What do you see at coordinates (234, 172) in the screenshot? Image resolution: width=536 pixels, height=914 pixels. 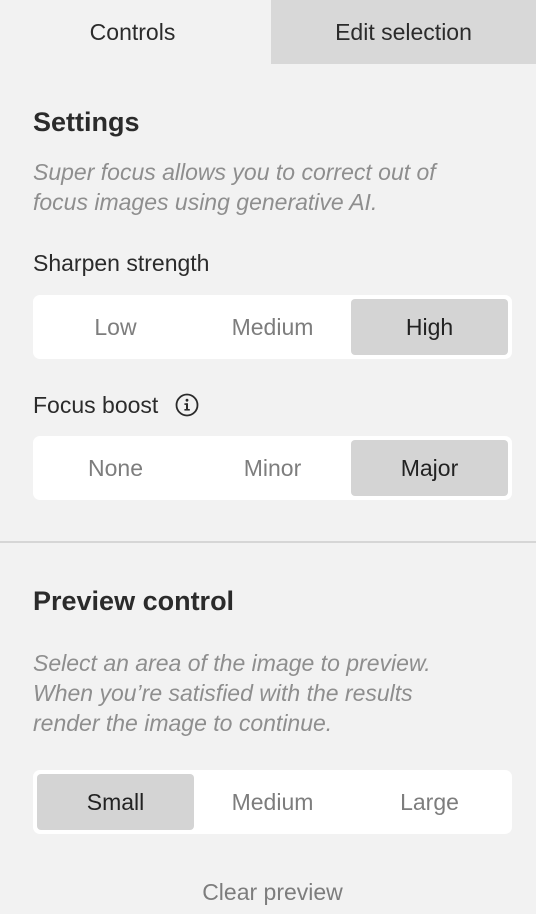 I see `settings-description-line-1: Super focus allows you to correct out of` at bounding box center [234, 172].